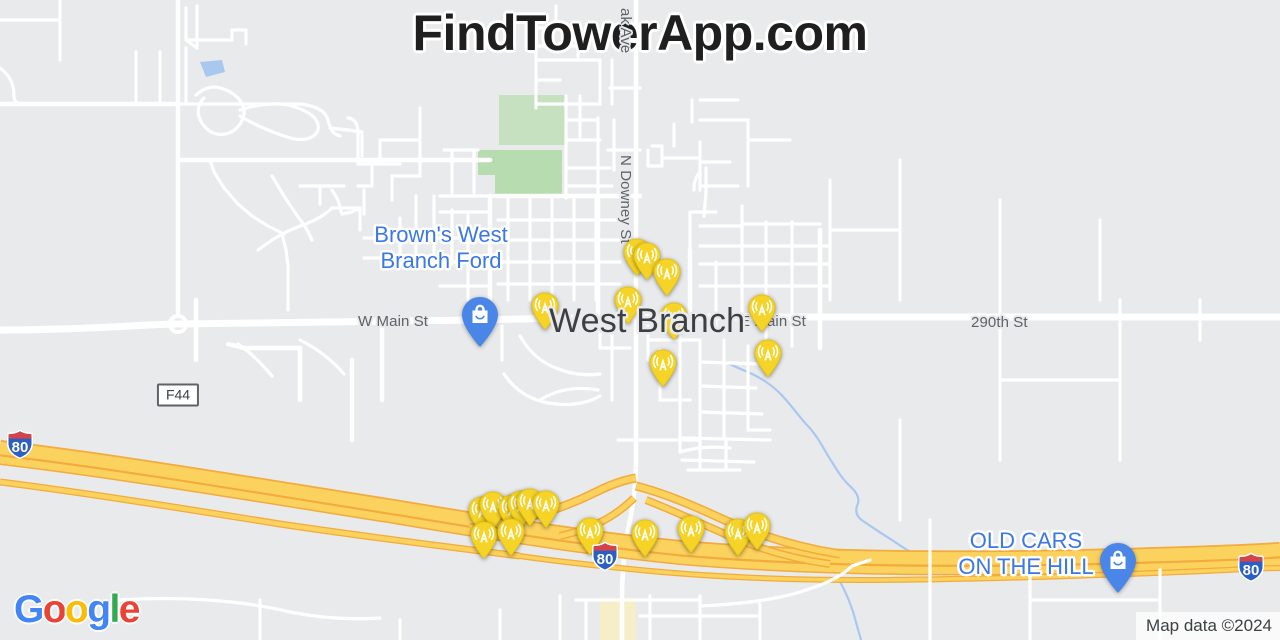  What do you see at coordinates (1118, 568) in the screenshot?
I see `marker-old-cars-on-the-hill` at bounding box center [1118, 568].